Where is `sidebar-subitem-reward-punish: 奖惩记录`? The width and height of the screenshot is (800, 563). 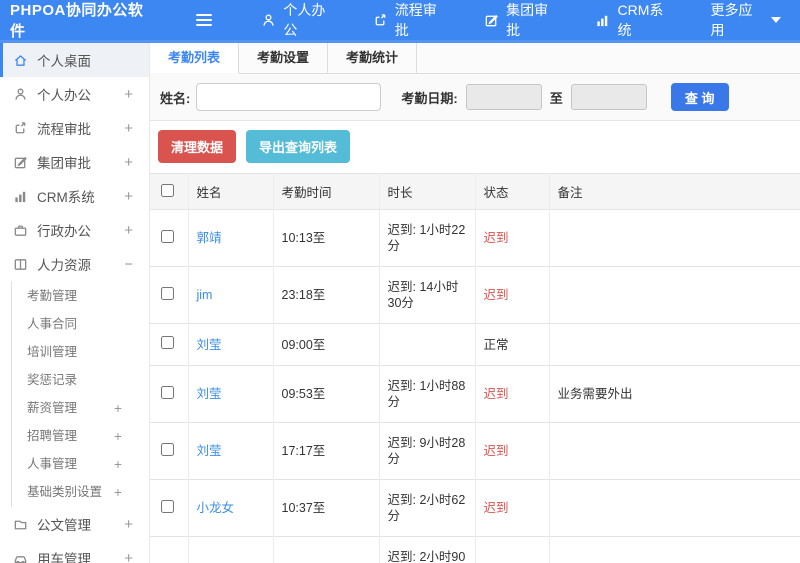 sidebar-subitem-reward-punish: 奖惩记录 is located at coordinates (80, 380).